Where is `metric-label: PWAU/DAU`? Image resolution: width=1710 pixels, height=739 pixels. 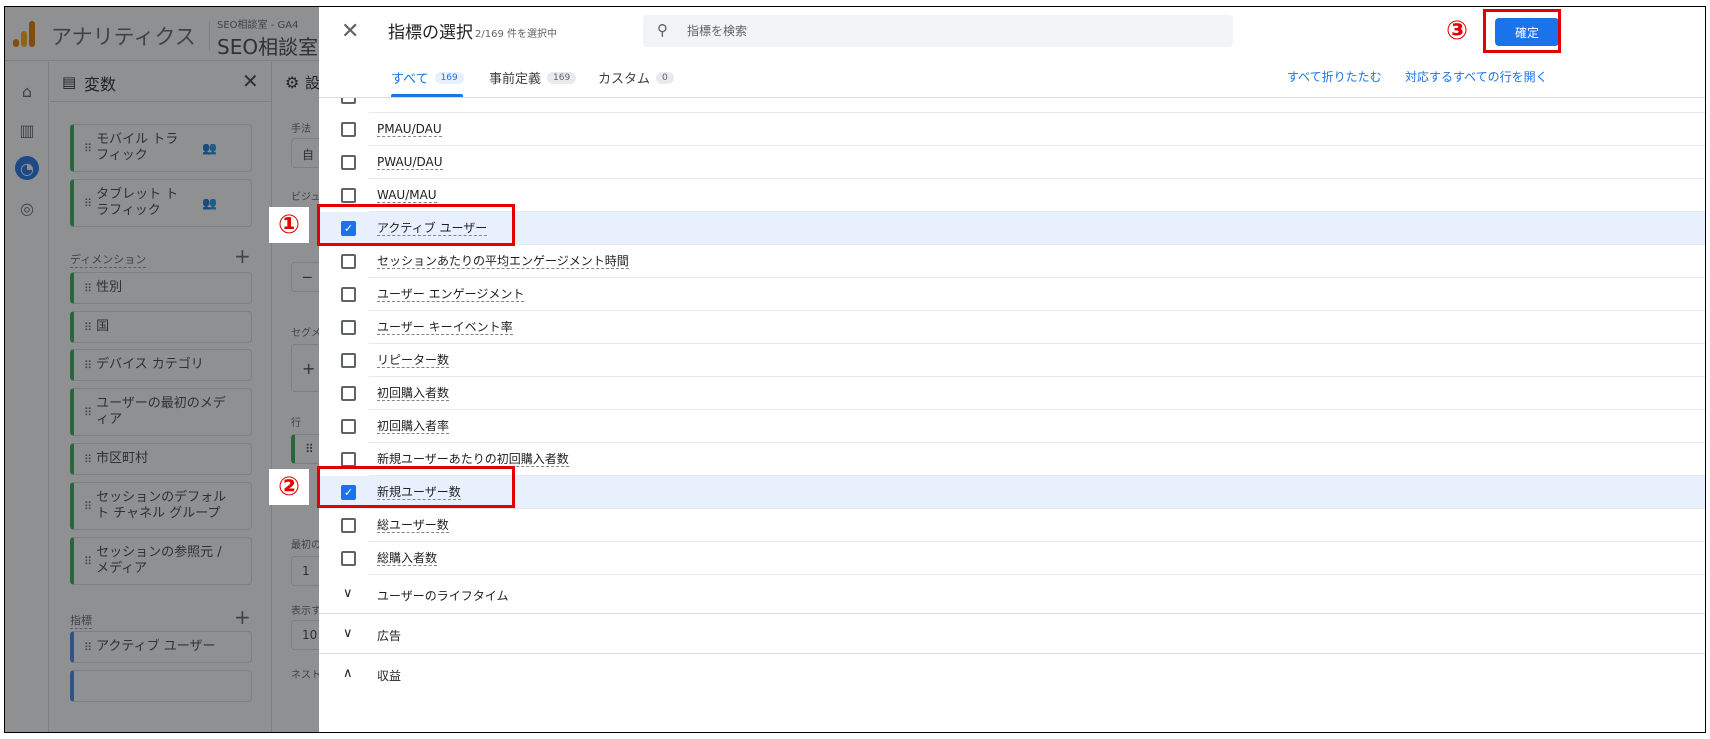 metric-label: PWAU/DAU is located at coordinates (410, 162).